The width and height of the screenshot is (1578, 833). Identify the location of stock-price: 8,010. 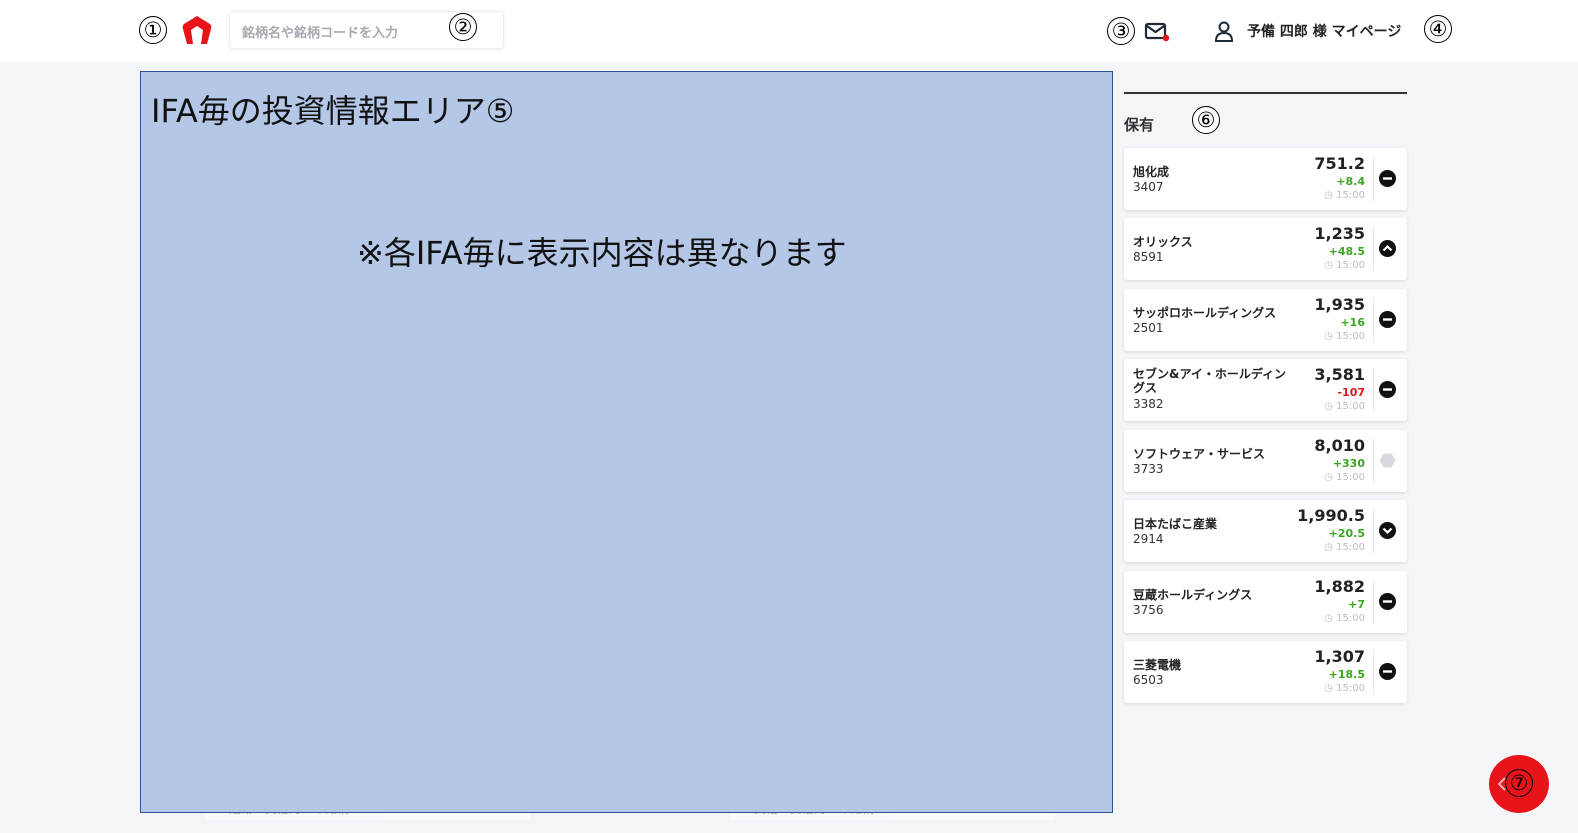
(1339, 445).